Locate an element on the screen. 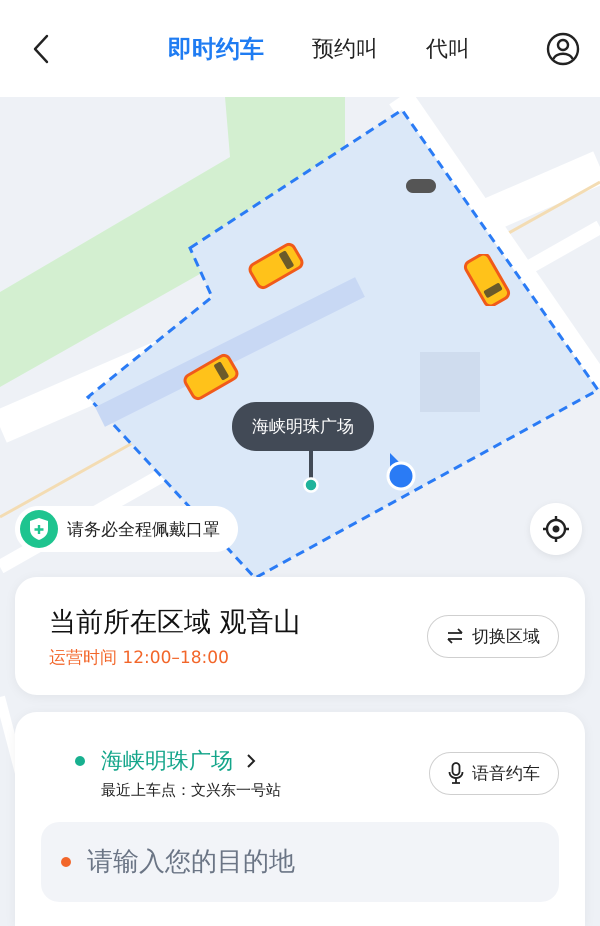  destination-field: 请输入您的目的地 is located at coordinates (300, 862).